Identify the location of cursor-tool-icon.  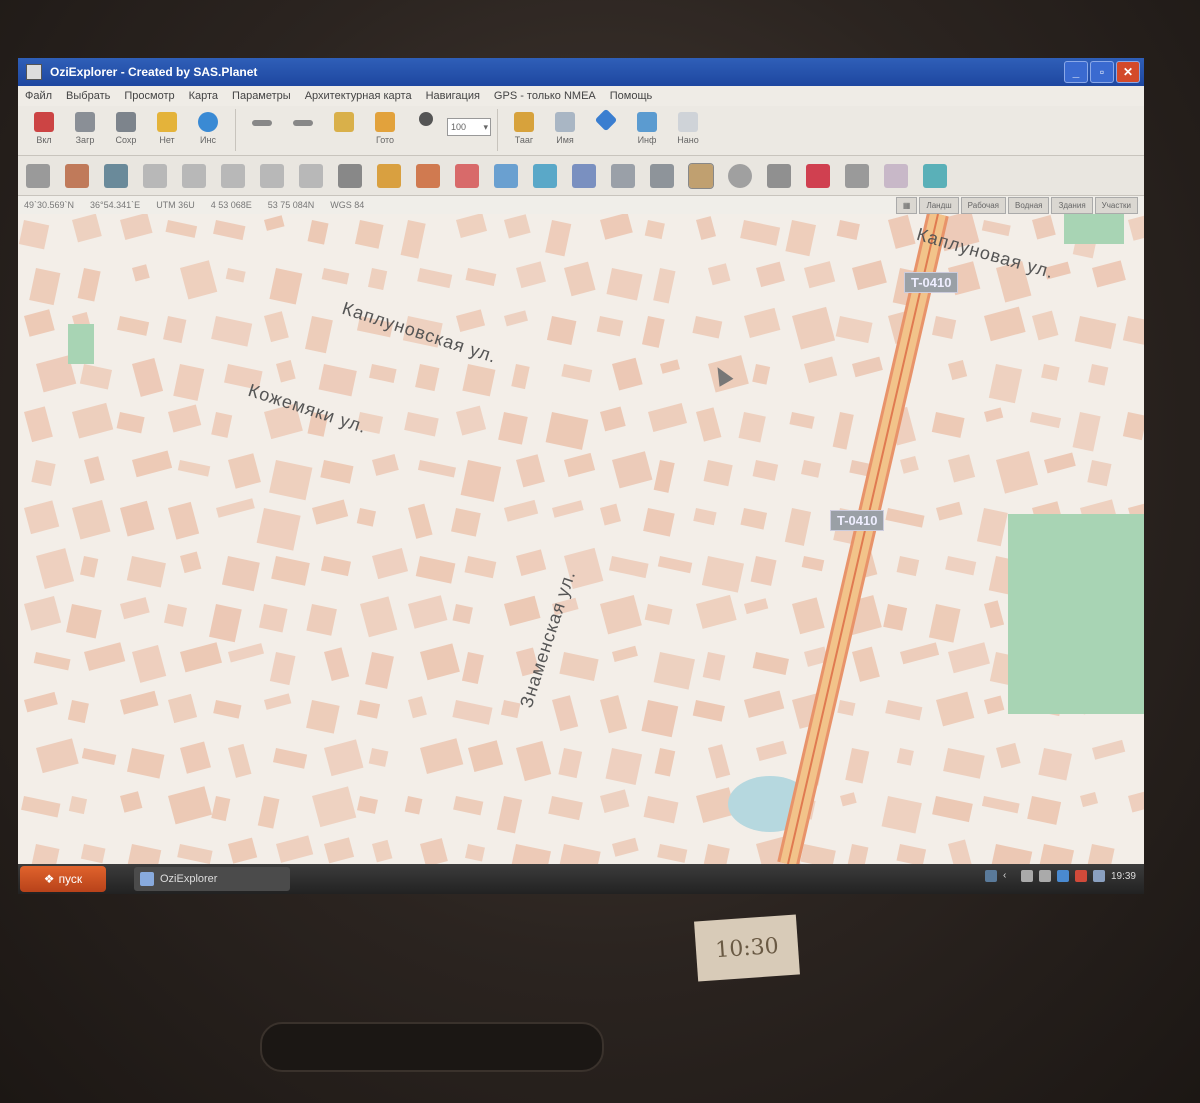
(350, 175).